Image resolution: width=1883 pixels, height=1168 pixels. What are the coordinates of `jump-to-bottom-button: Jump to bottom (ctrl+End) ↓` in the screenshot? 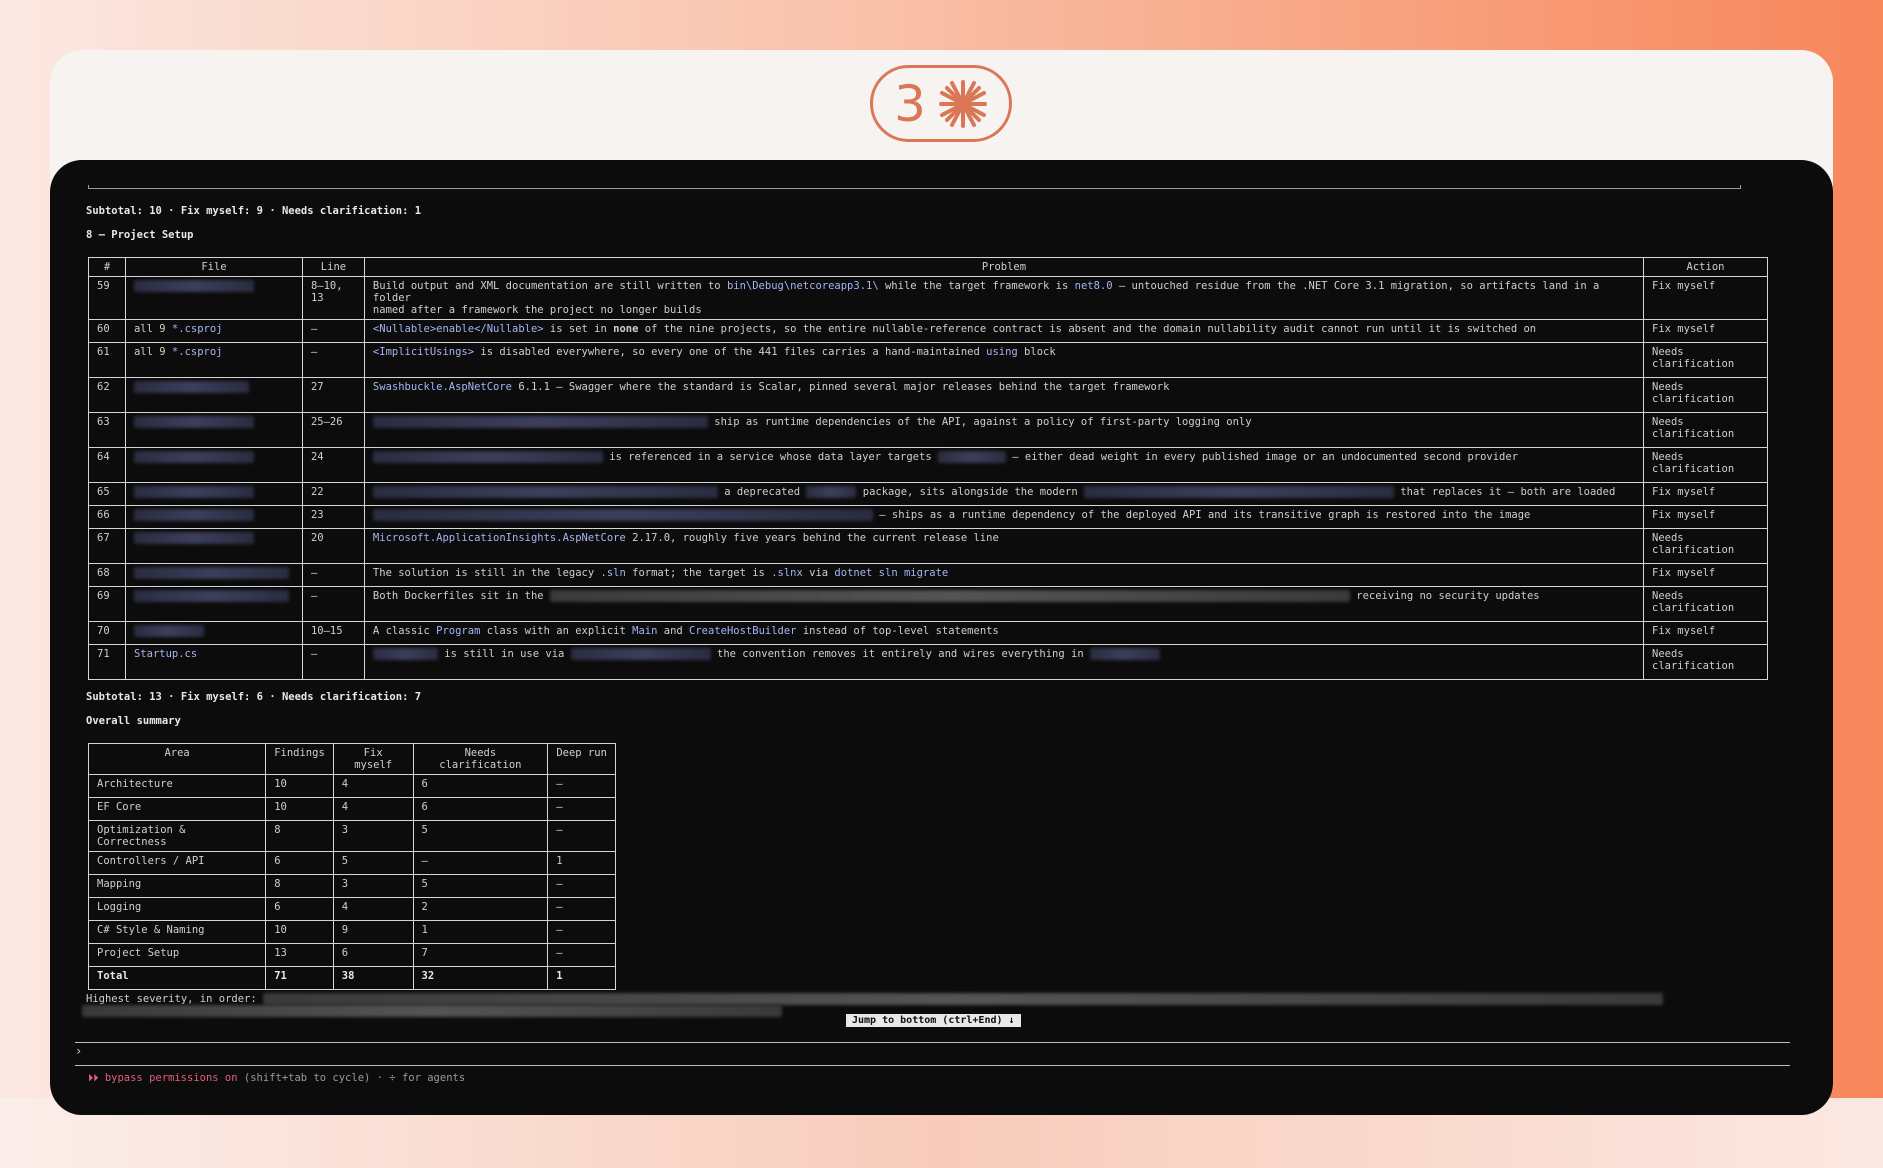 It's located at (933, 1020).